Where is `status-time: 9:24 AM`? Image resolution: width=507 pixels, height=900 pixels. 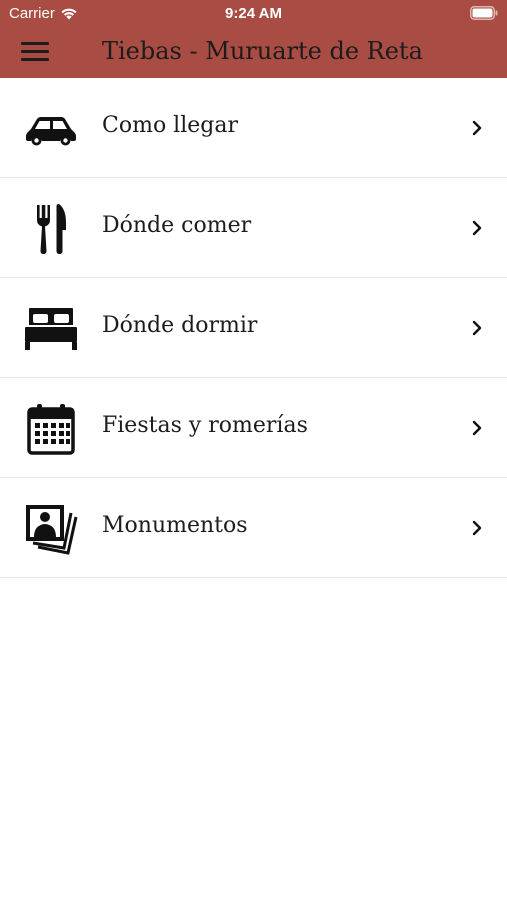 status-time: 9:24 AM is located at coordinates (253, 13).